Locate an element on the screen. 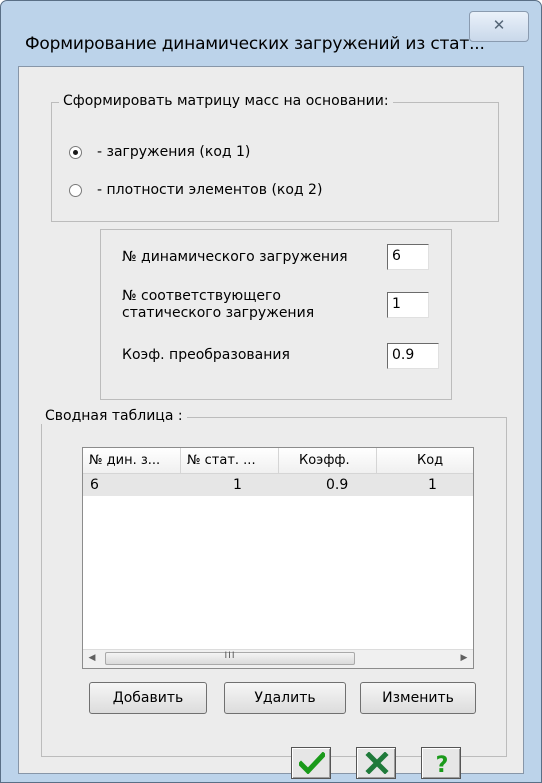  cell-coef: 0.9 is located at coordinates (337, 485).